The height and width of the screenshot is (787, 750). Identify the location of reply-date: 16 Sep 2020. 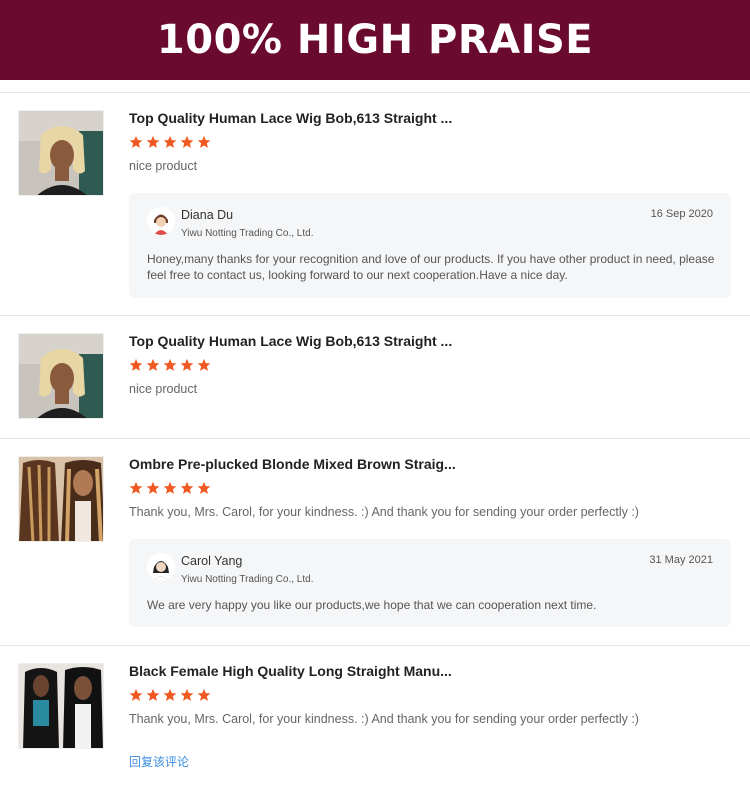
(681, 214).